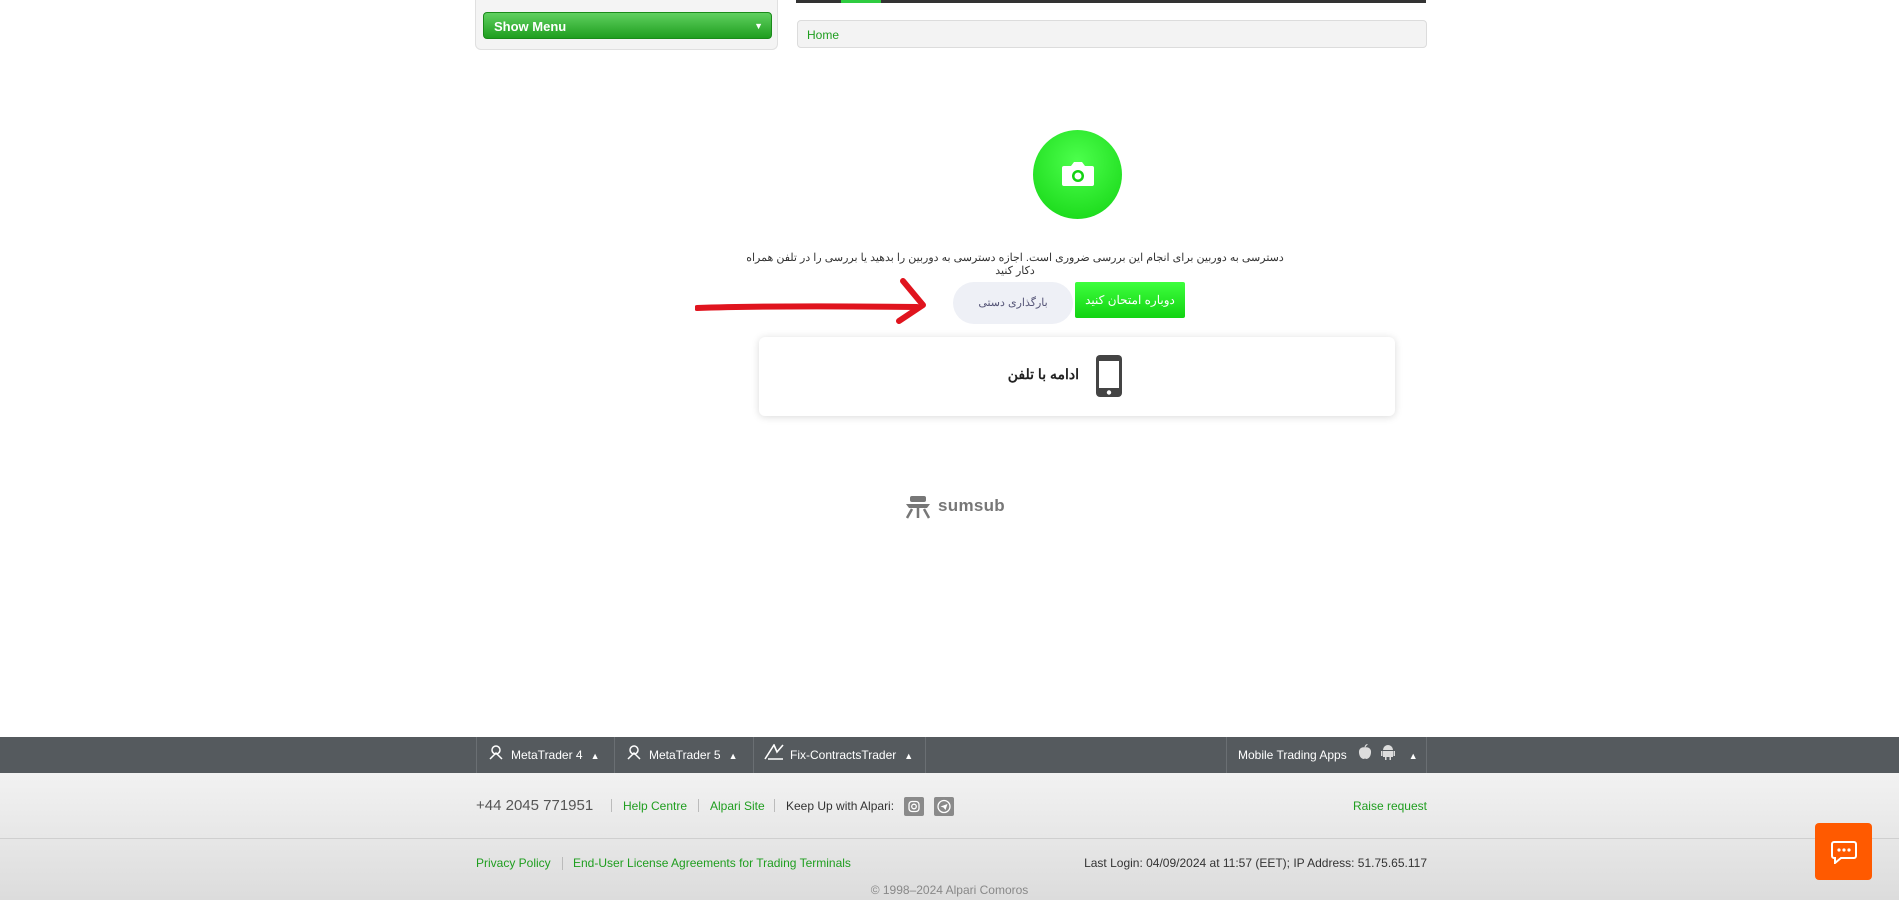 The image size is (1899, 900). Describe the element at coordinates (1365, 756) in the screenshot. I see `apple-icon` at that location.